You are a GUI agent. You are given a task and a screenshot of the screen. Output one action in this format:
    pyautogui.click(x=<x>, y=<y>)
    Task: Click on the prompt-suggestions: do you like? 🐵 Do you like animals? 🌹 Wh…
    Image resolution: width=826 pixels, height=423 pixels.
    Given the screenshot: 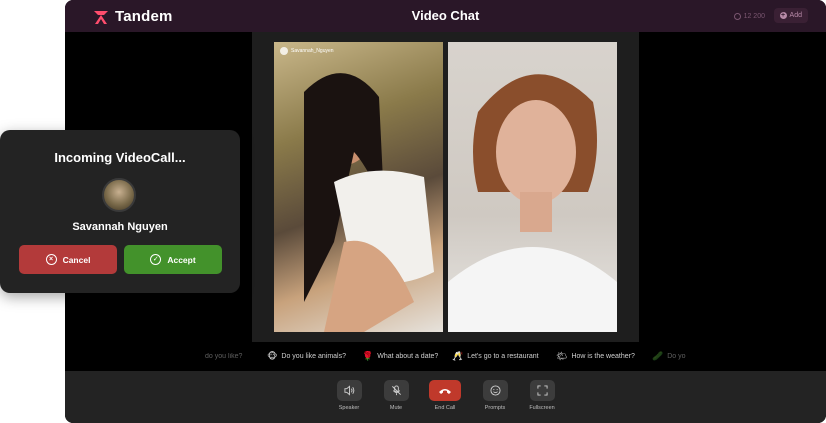 What is the action you would take?
    pyautogui.click(x=445, y=356)
    